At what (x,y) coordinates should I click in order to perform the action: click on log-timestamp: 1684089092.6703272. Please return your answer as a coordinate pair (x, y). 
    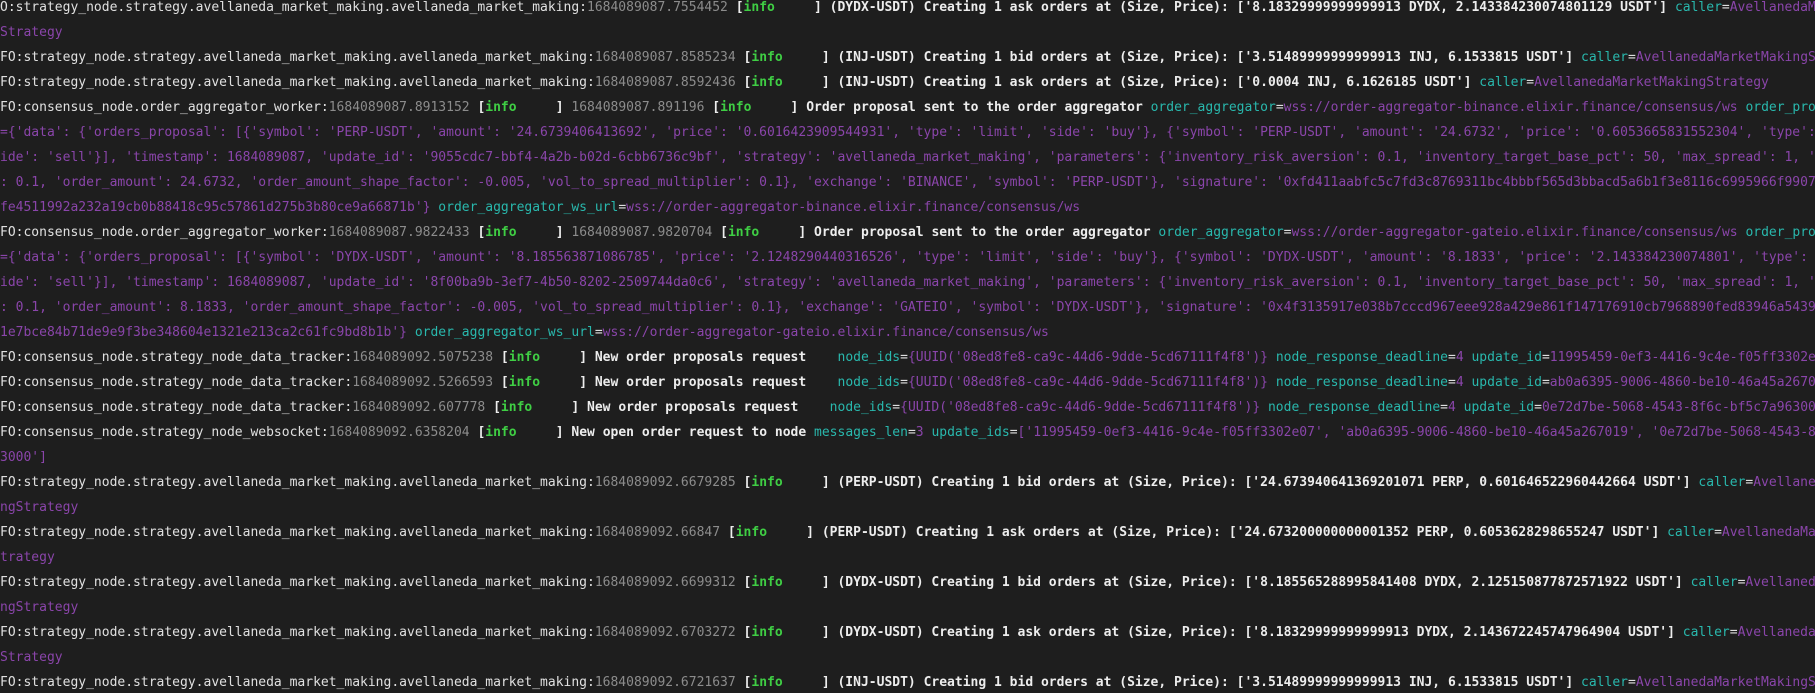
    Looking at the image, I should click on (665, 632).